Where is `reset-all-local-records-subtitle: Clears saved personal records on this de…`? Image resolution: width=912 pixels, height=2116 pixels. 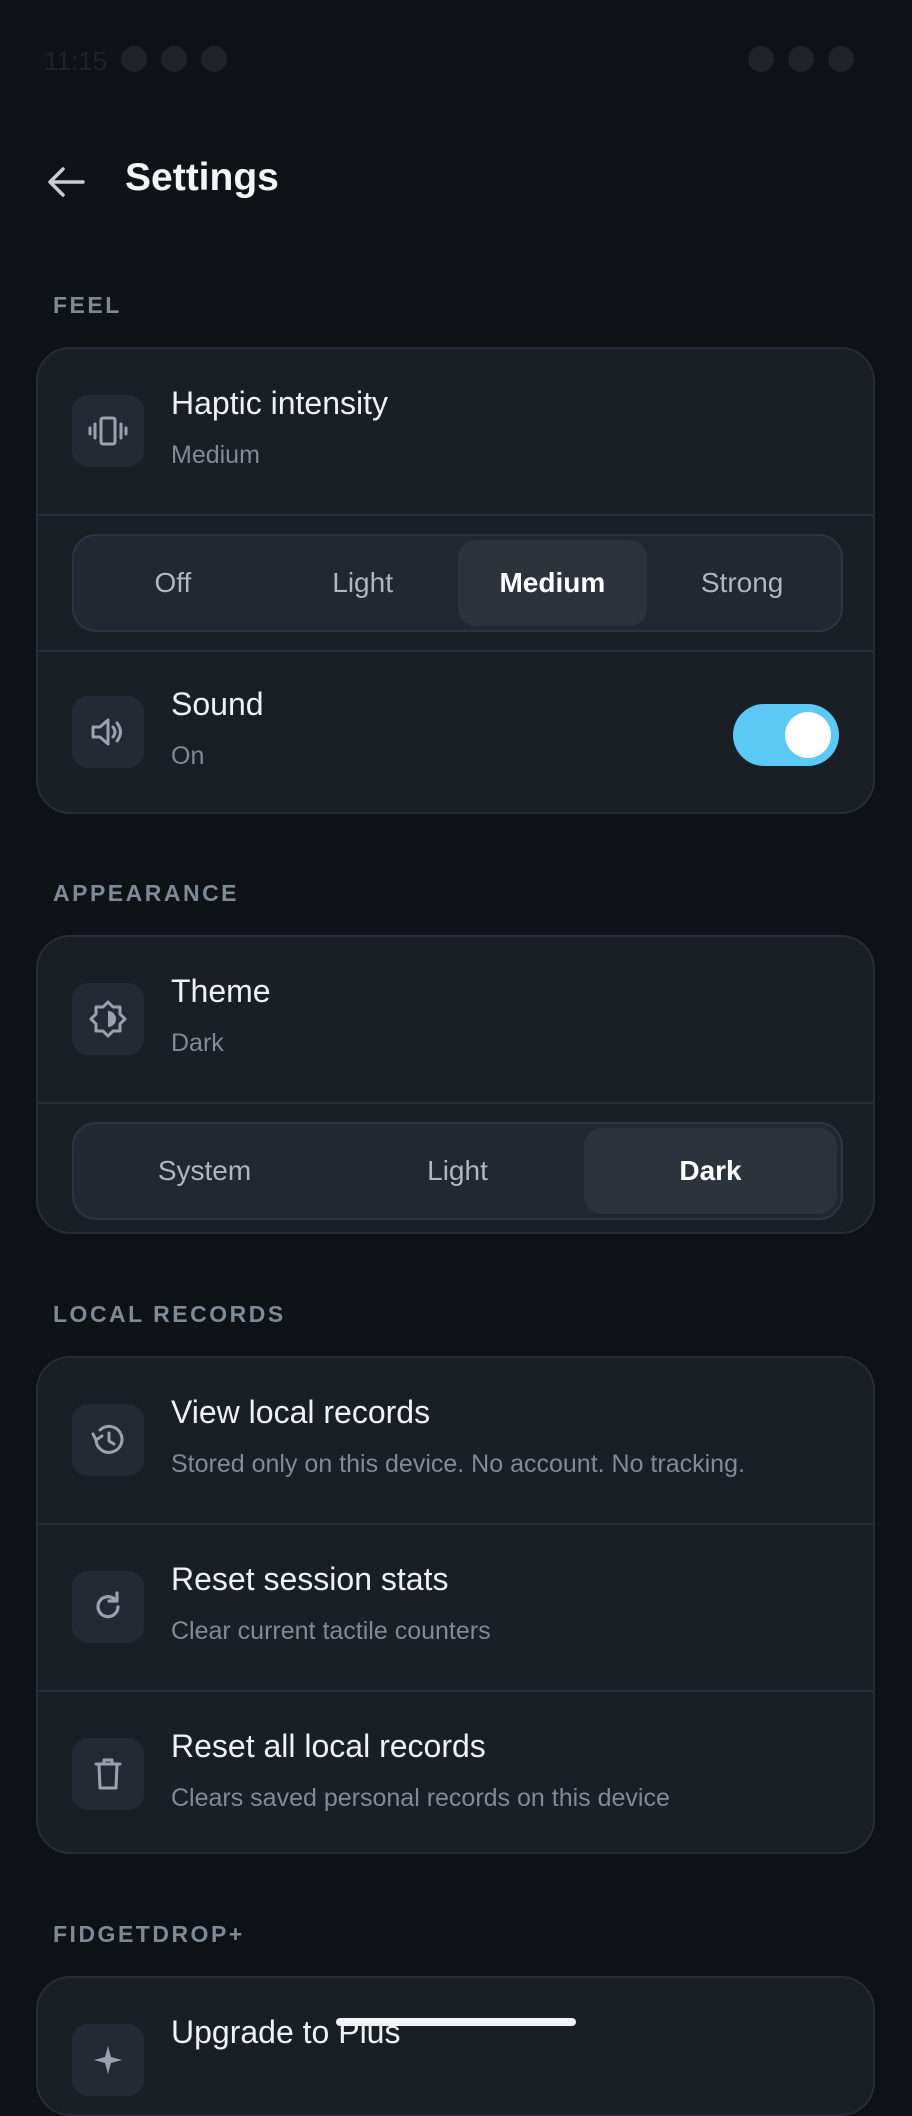
reset-all-local-records-subtitle: Clears saved personal records on this de… is located at coordinates (420, 1798).